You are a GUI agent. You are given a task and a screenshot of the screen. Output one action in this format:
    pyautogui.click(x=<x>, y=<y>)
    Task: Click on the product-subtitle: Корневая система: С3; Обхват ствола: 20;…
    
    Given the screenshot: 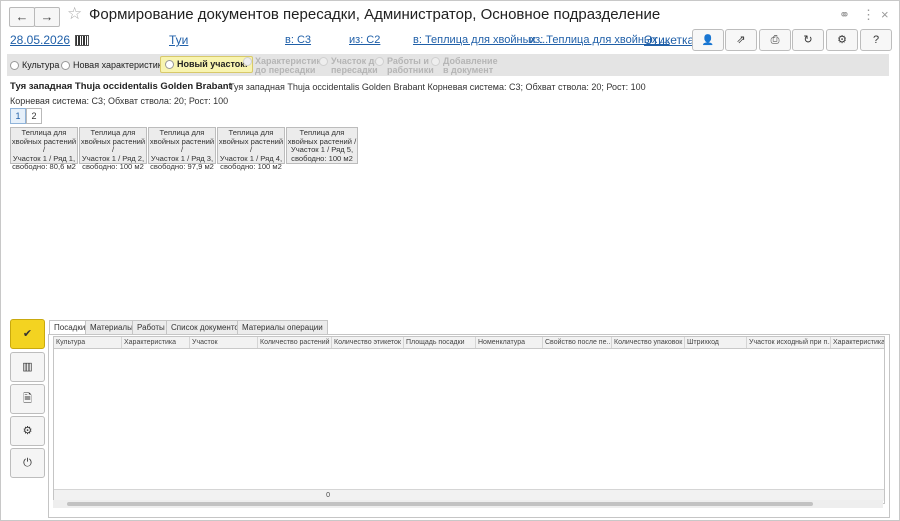 What is the action you would take?
    pyautogui.click(x=119, y=101)
    